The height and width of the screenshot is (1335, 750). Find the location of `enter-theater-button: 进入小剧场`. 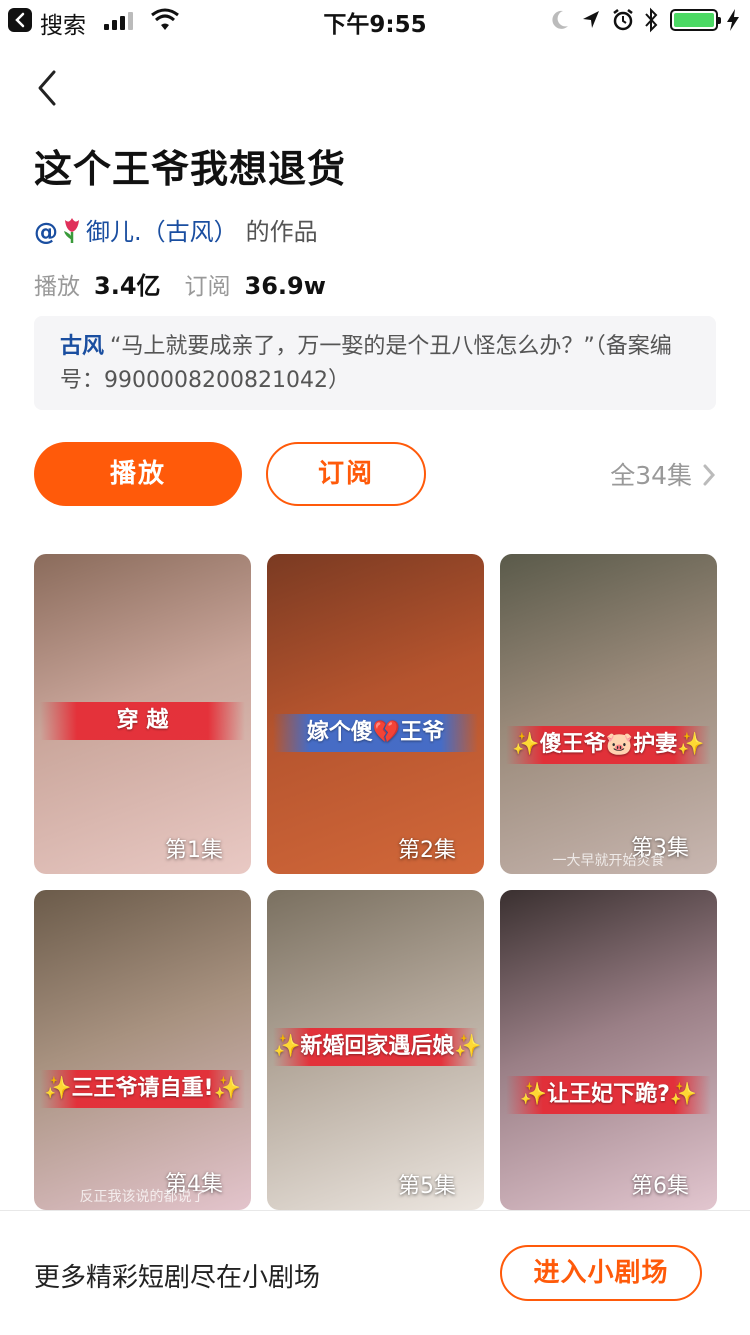

enter-theater-button: 进入小剧场 is located at coordinates (601, 1273).